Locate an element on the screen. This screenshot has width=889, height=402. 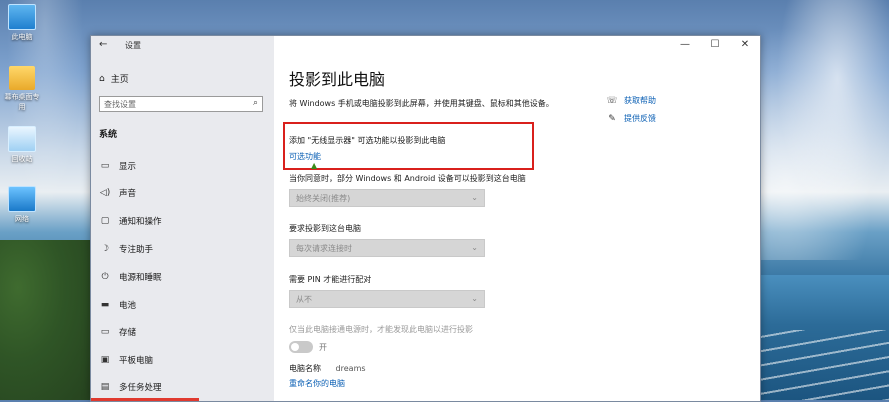
setting-dropdown-ask: 每次请求连接时 ⌄ is located at coordinates (387, 248).